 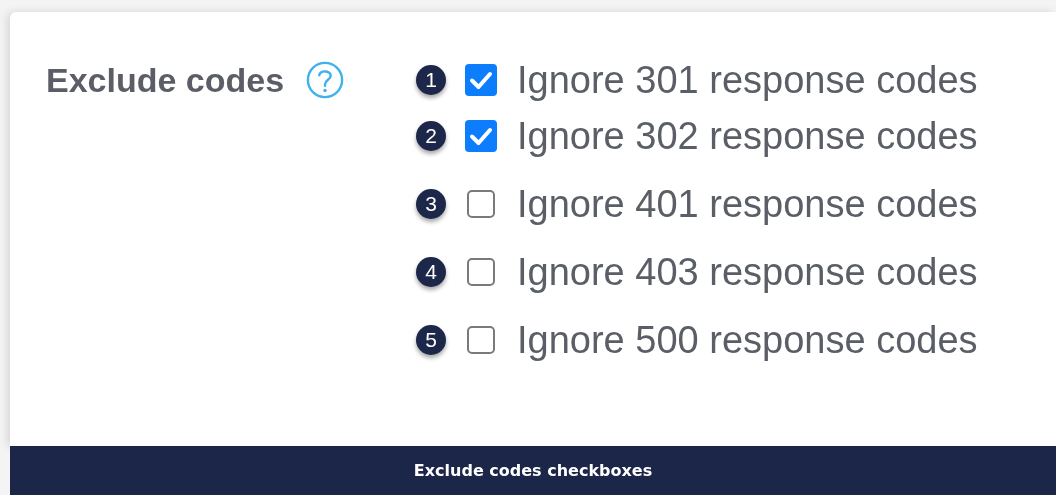 What do you see at coordinates (747, 272) in the screenshot?
I see `checkbox-label: Ignore 403 response codes` at bounding box center [747, 272].